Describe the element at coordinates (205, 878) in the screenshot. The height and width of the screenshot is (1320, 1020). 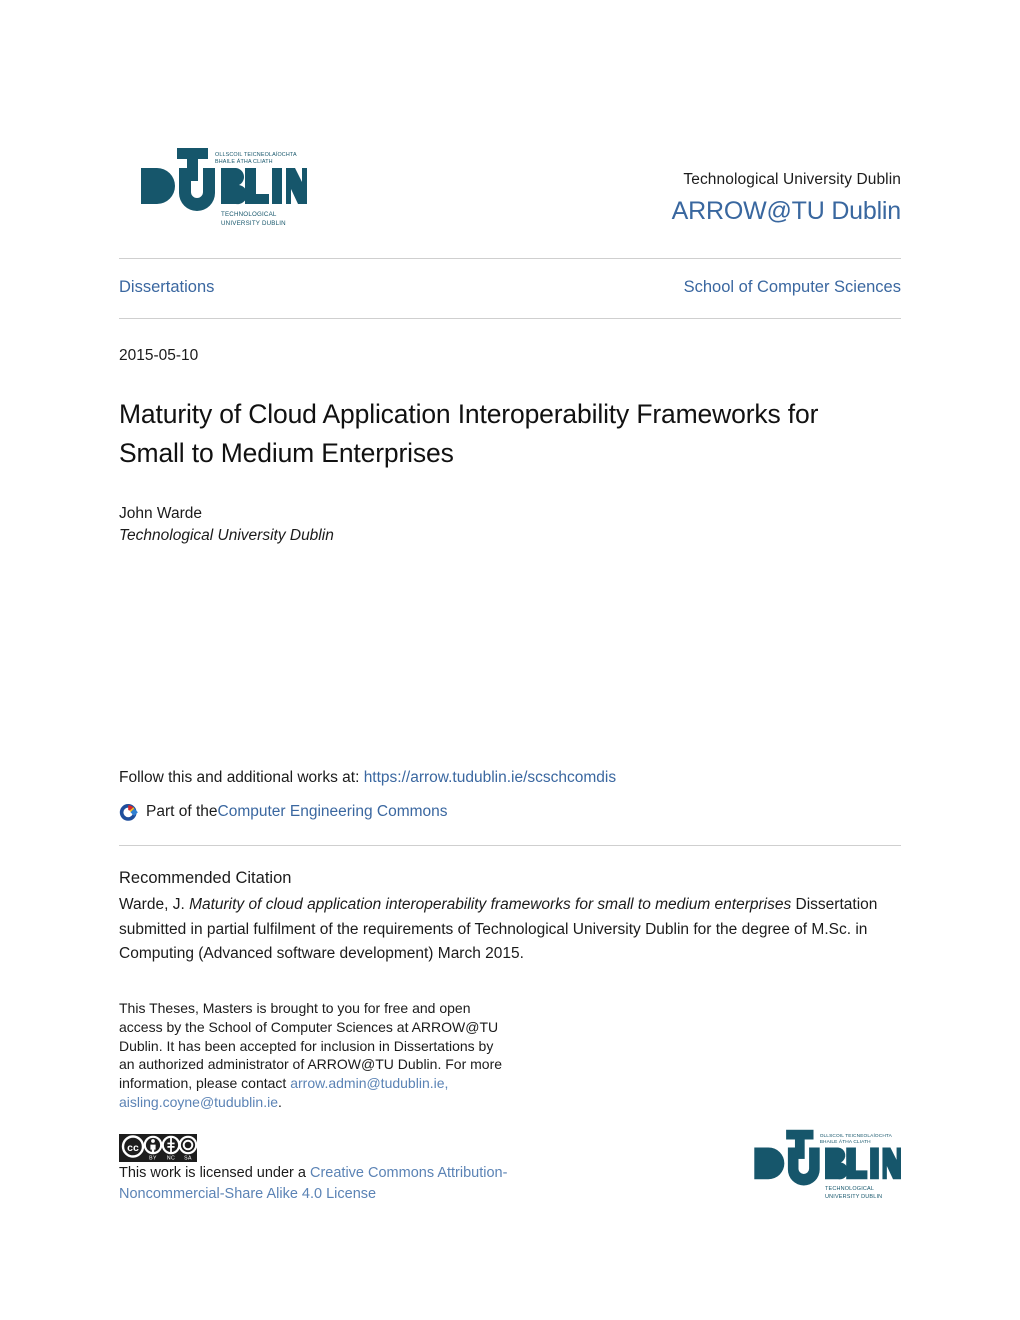
I see `citation-heading: Recommended Citation` at that location.